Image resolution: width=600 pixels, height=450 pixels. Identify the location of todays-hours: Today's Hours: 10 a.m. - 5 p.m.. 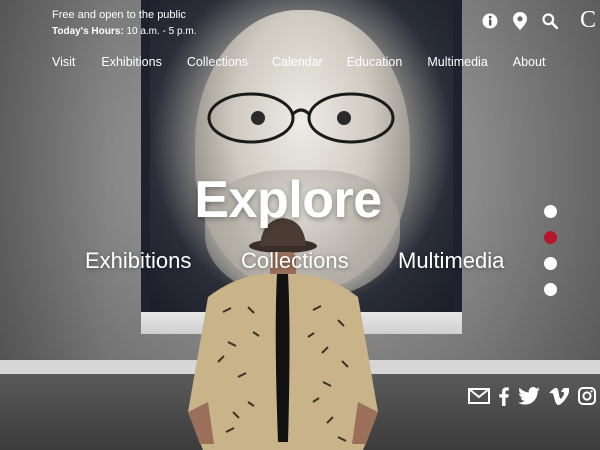
(124, 32).